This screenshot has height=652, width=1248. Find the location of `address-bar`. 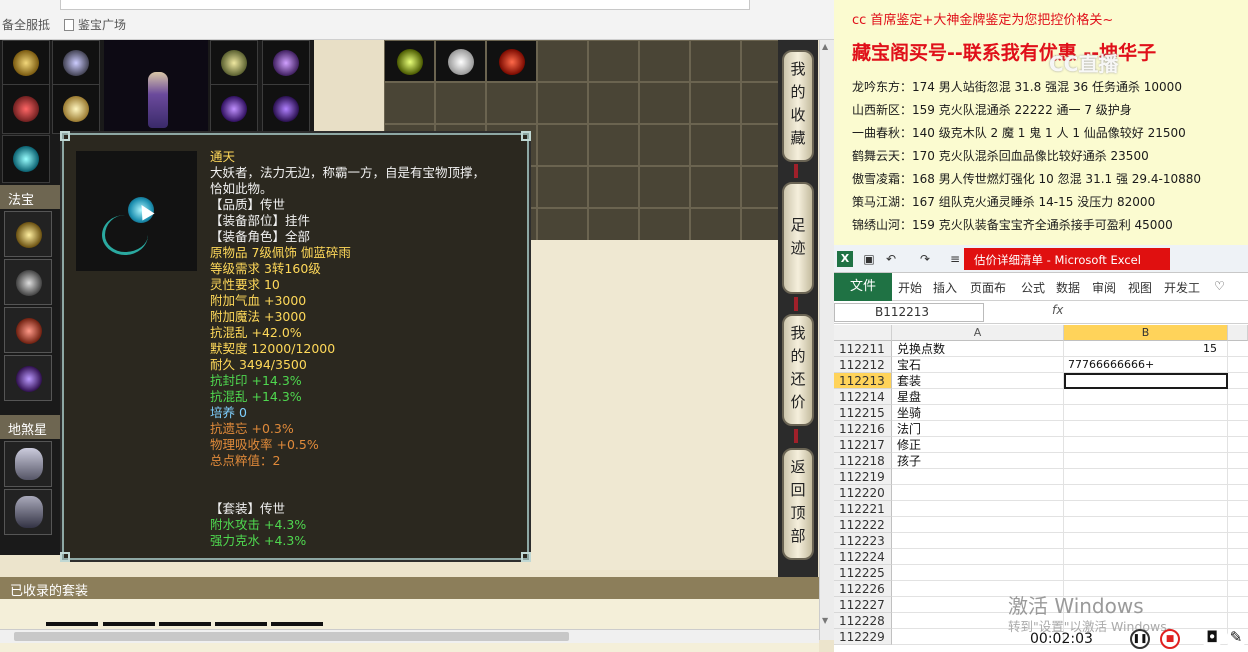

address-bar is located at coordinates (405, 5).